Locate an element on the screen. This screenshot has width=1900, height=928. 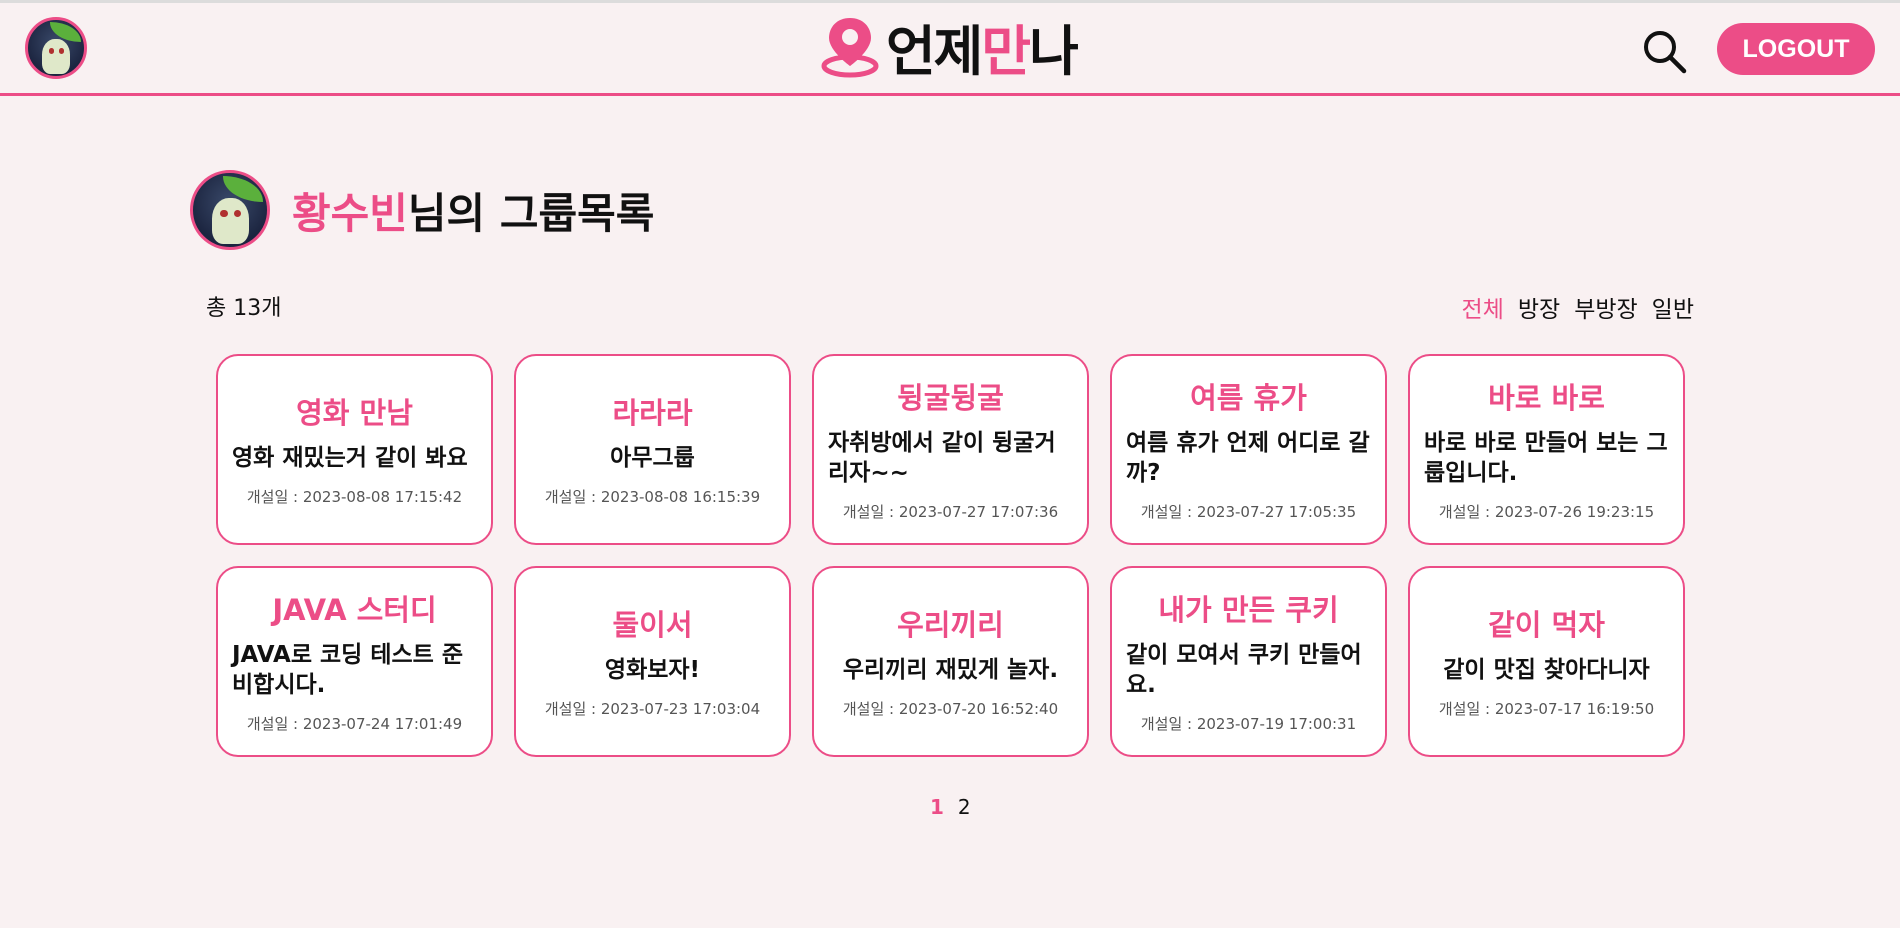
filter-all: 전체 is located at coordinates (1483, 307).